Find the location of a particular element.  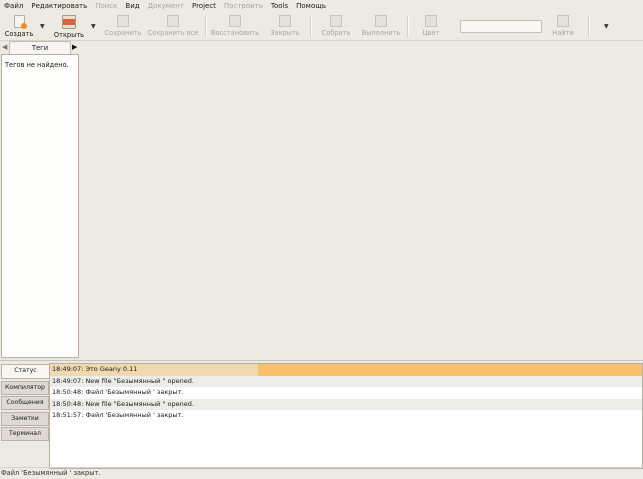

open-dropdown-arrow-icon: ▼ is located at coordinates (93, 26).